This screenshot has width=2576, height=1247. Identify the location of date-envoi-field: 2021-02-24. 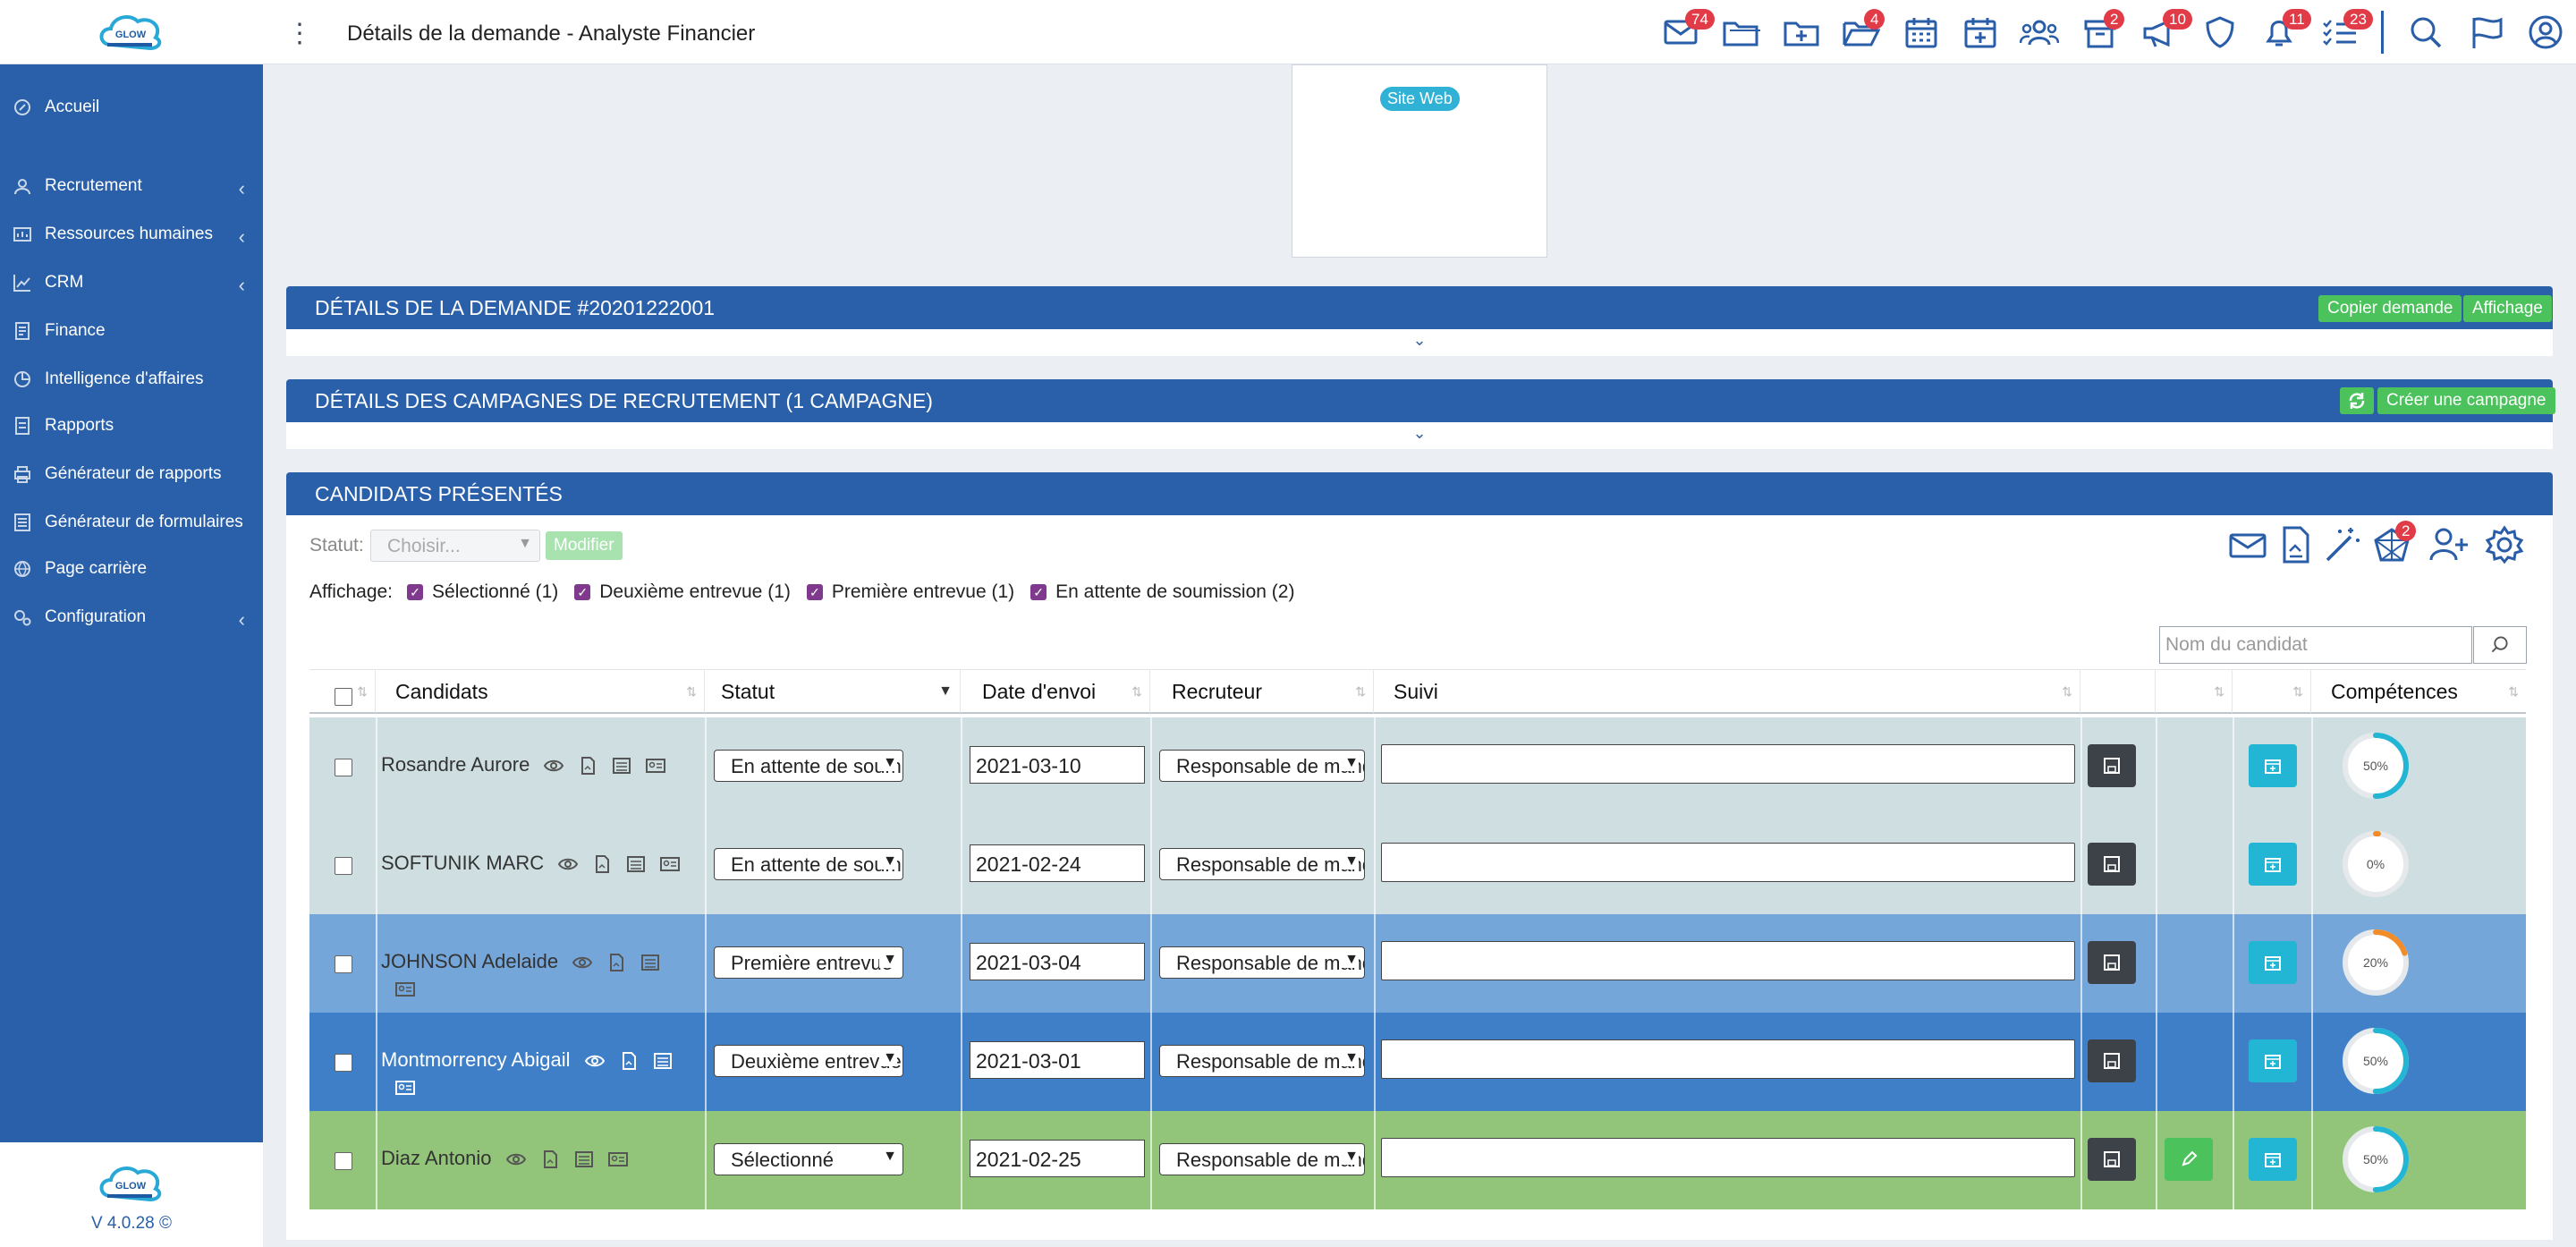
(1057, 863).